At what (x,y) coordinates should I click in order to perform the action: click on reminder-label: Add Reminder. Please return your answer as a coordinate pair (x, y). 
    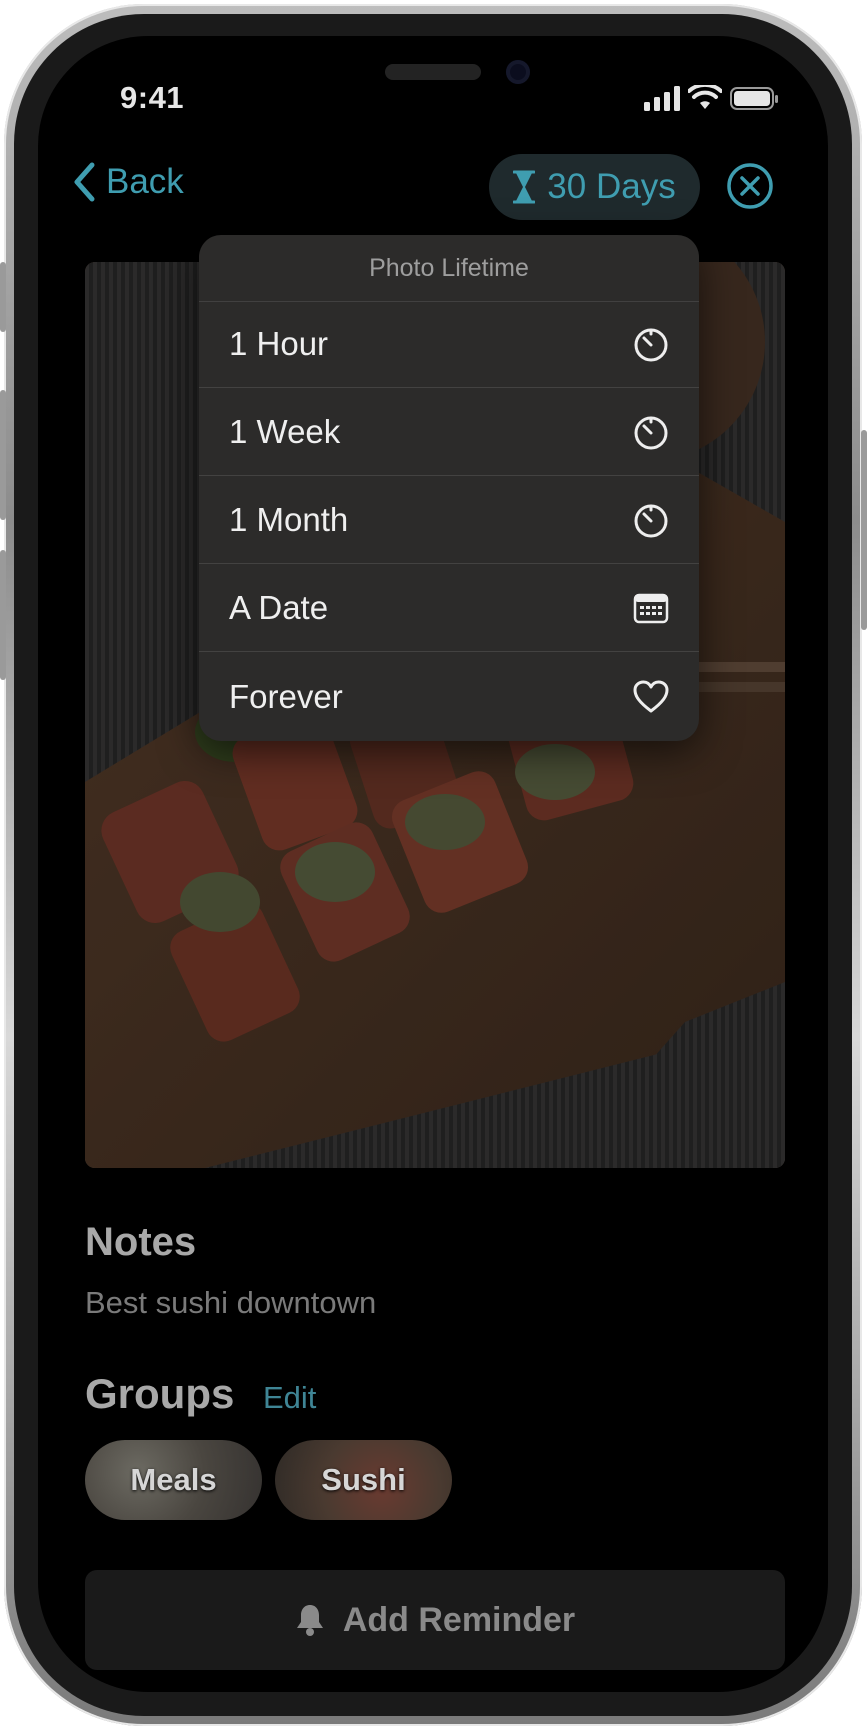
    Looking at the image, I should click on (459, 1619).